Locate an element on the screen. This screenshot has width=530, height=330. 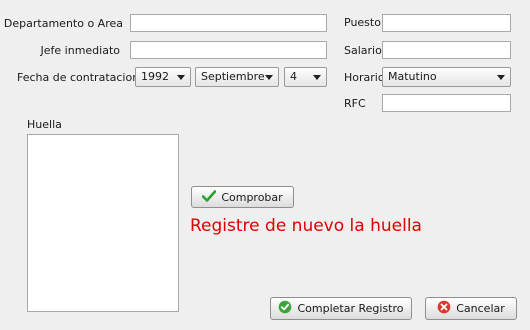
day-select-value: 4 is located at coordinates (293, 76).